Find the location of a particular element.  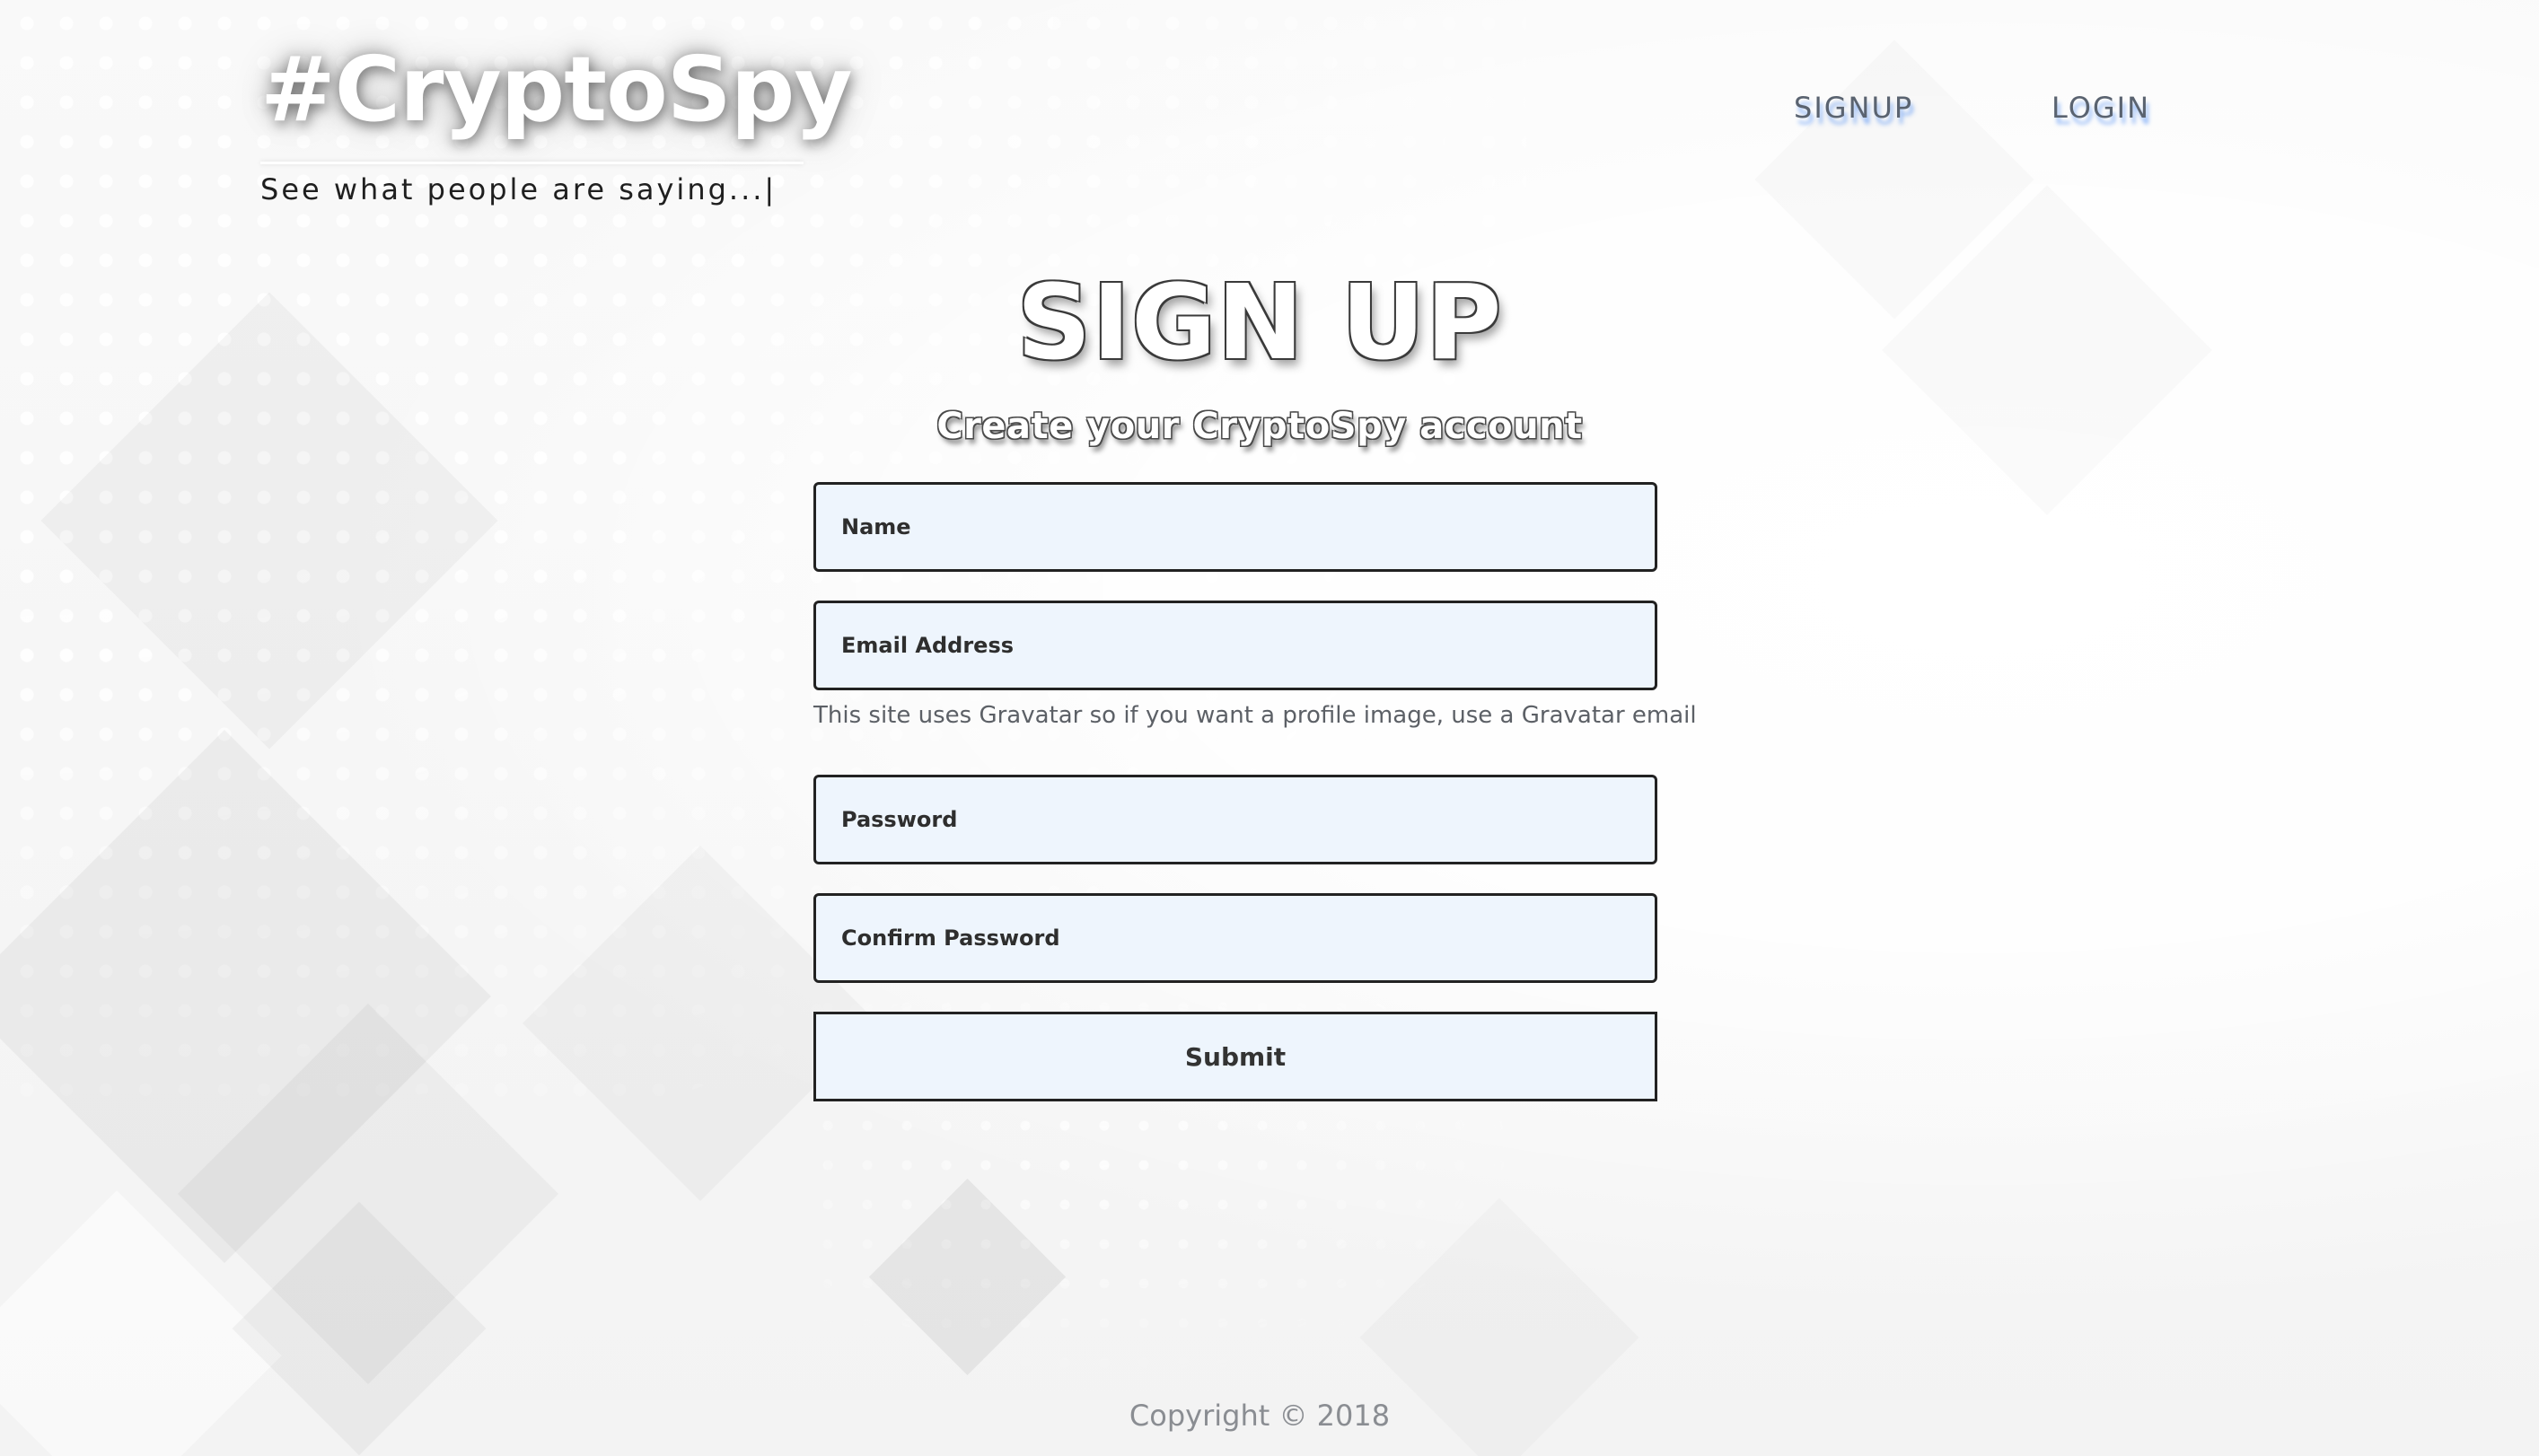

submit-button: Submit is located at coordinates (1235, 1056).